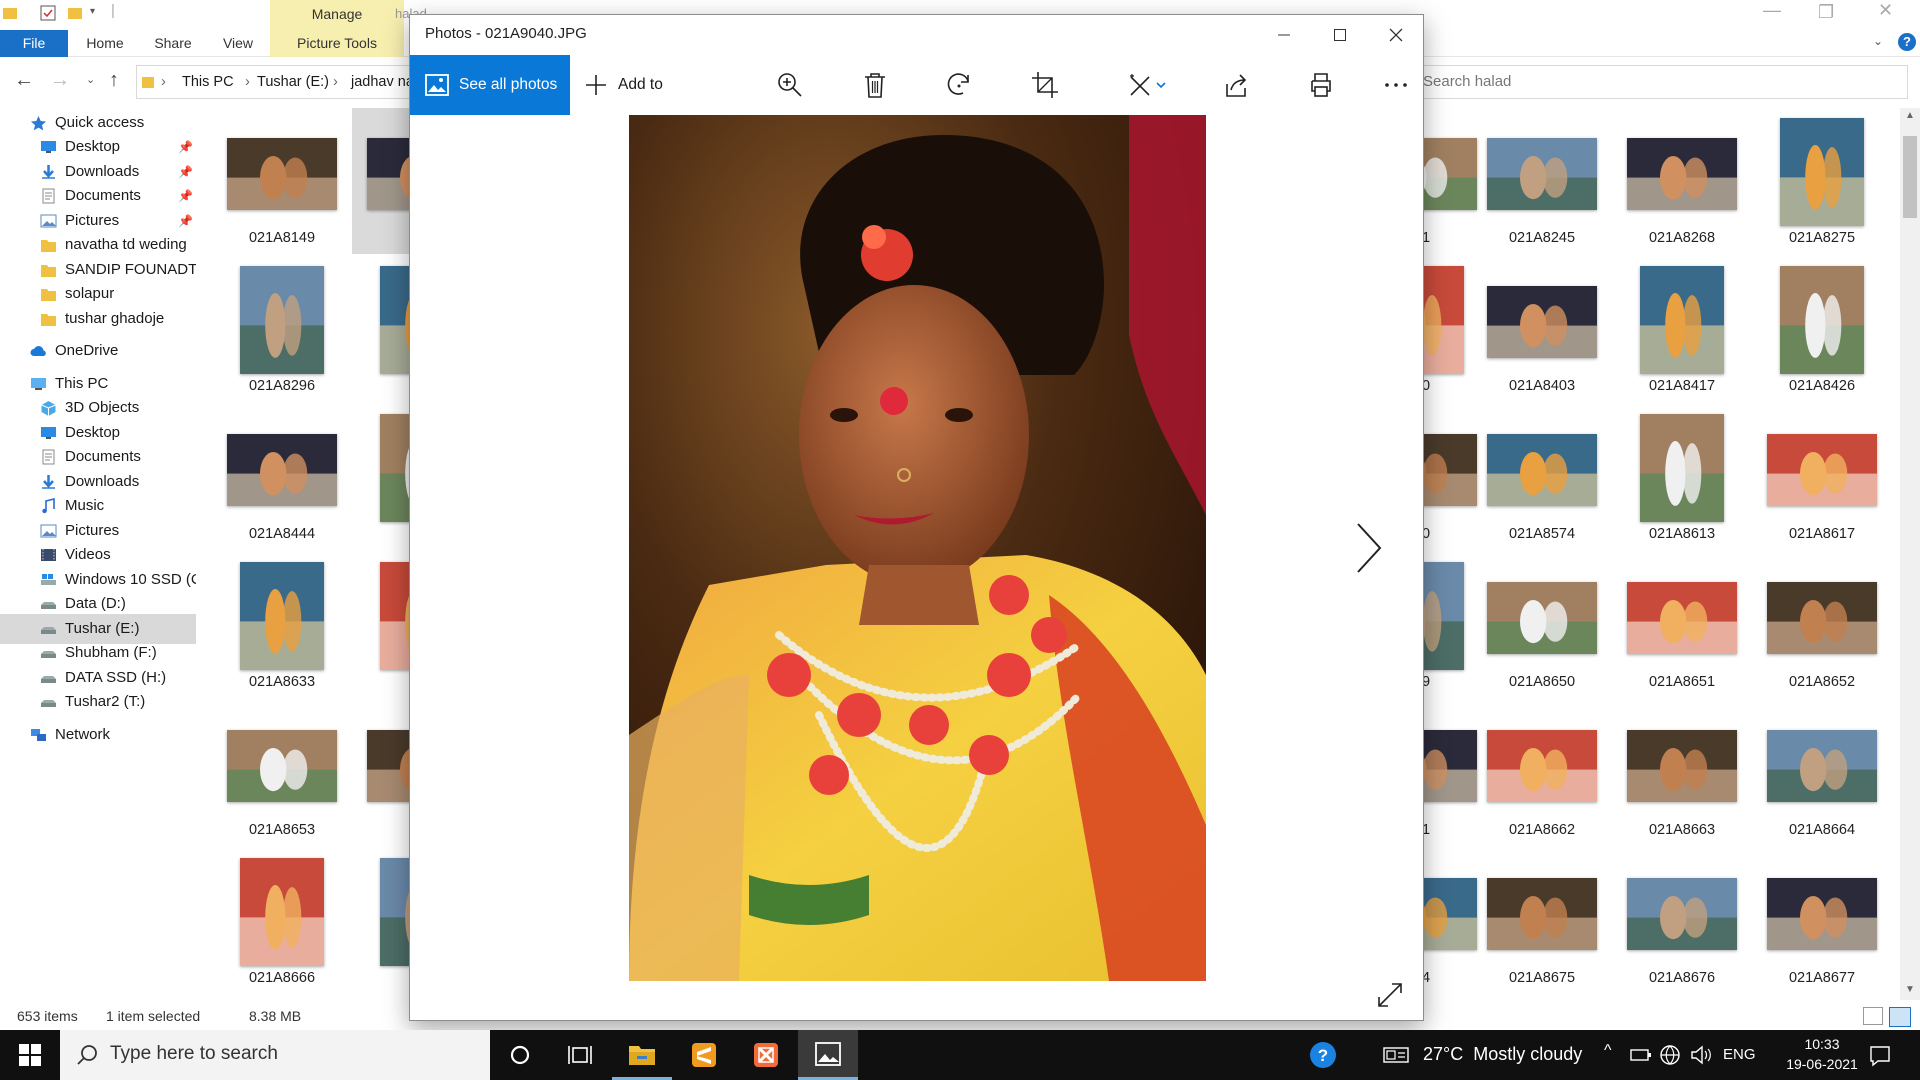 The height and width of the screenshot is (1080, 1920). What do you see at coordinates (114, 80) in the screenshot?
I see `up-arrow-icon: ↑` at bounding box center [114, 80].